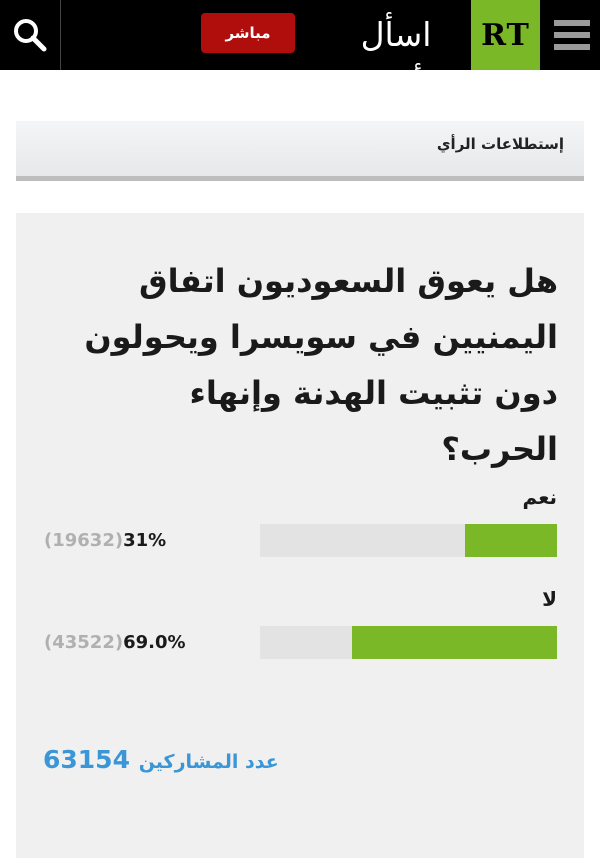 Image resolution: width=600 pixels, height=864 pixels. Describe the element at coordinates (208, 762) in the screenshot. I see `participants-label: عدد المشاركين` at that location.